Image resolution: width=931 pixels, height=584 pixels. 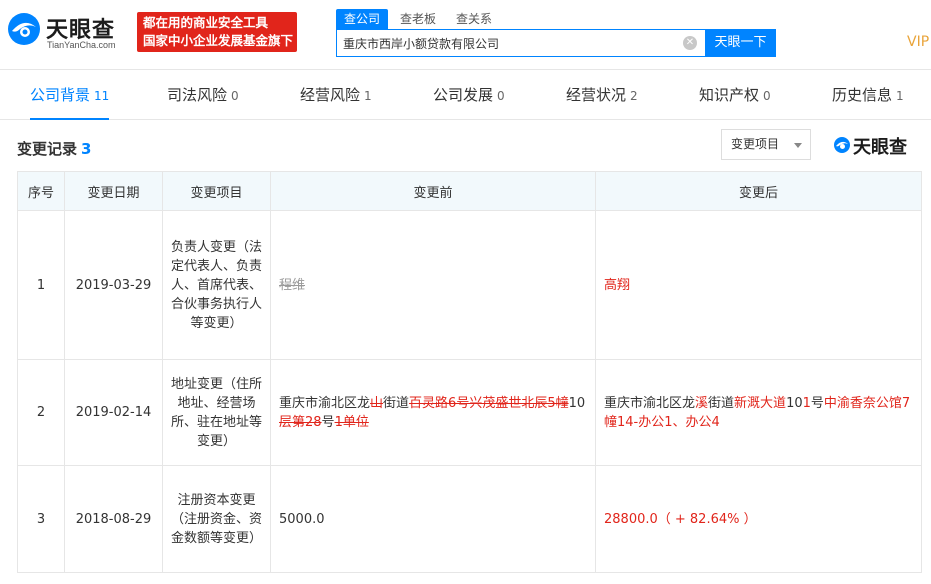 I want to click on tab-count: 2, so click(x=634, y=96).